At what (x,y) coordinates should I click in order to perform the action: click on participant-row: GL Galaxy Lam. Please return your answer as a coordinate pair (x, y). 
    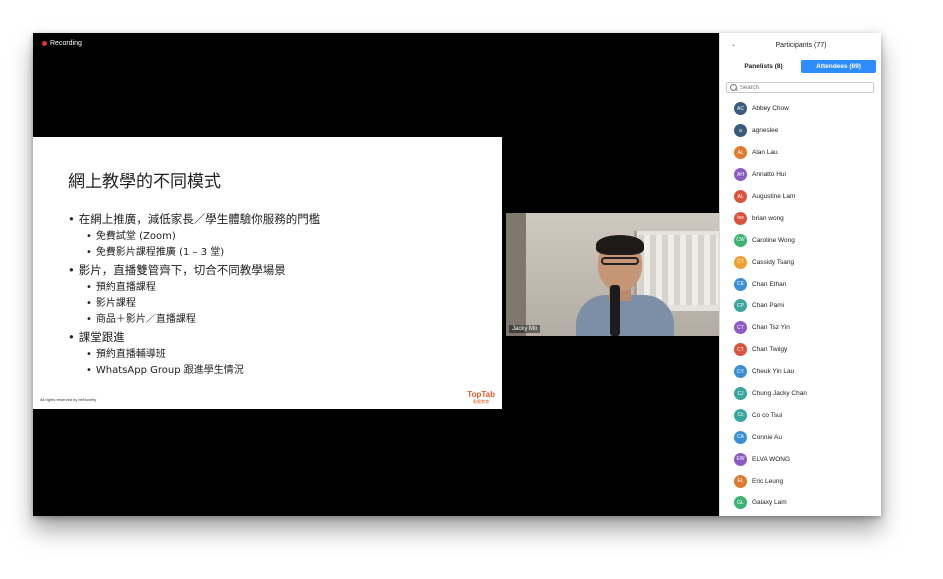
    Looking at the image, I should click on (800, 503).